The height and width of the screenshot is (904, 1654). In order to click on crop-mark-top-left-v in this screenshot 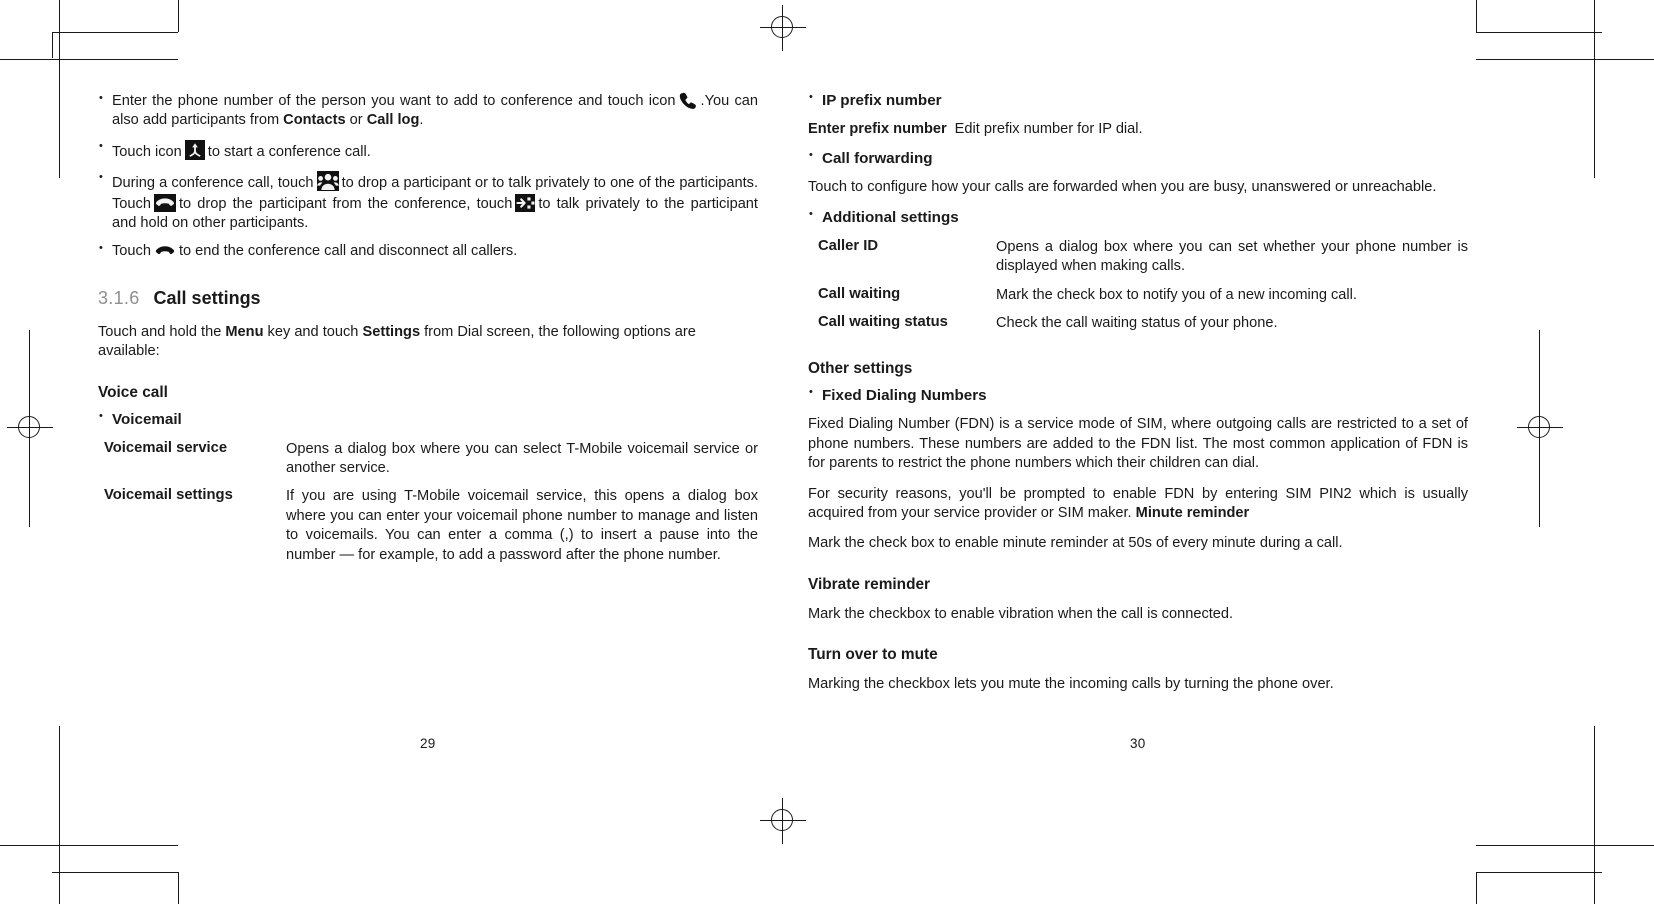, I will do `click(59, 89)`.